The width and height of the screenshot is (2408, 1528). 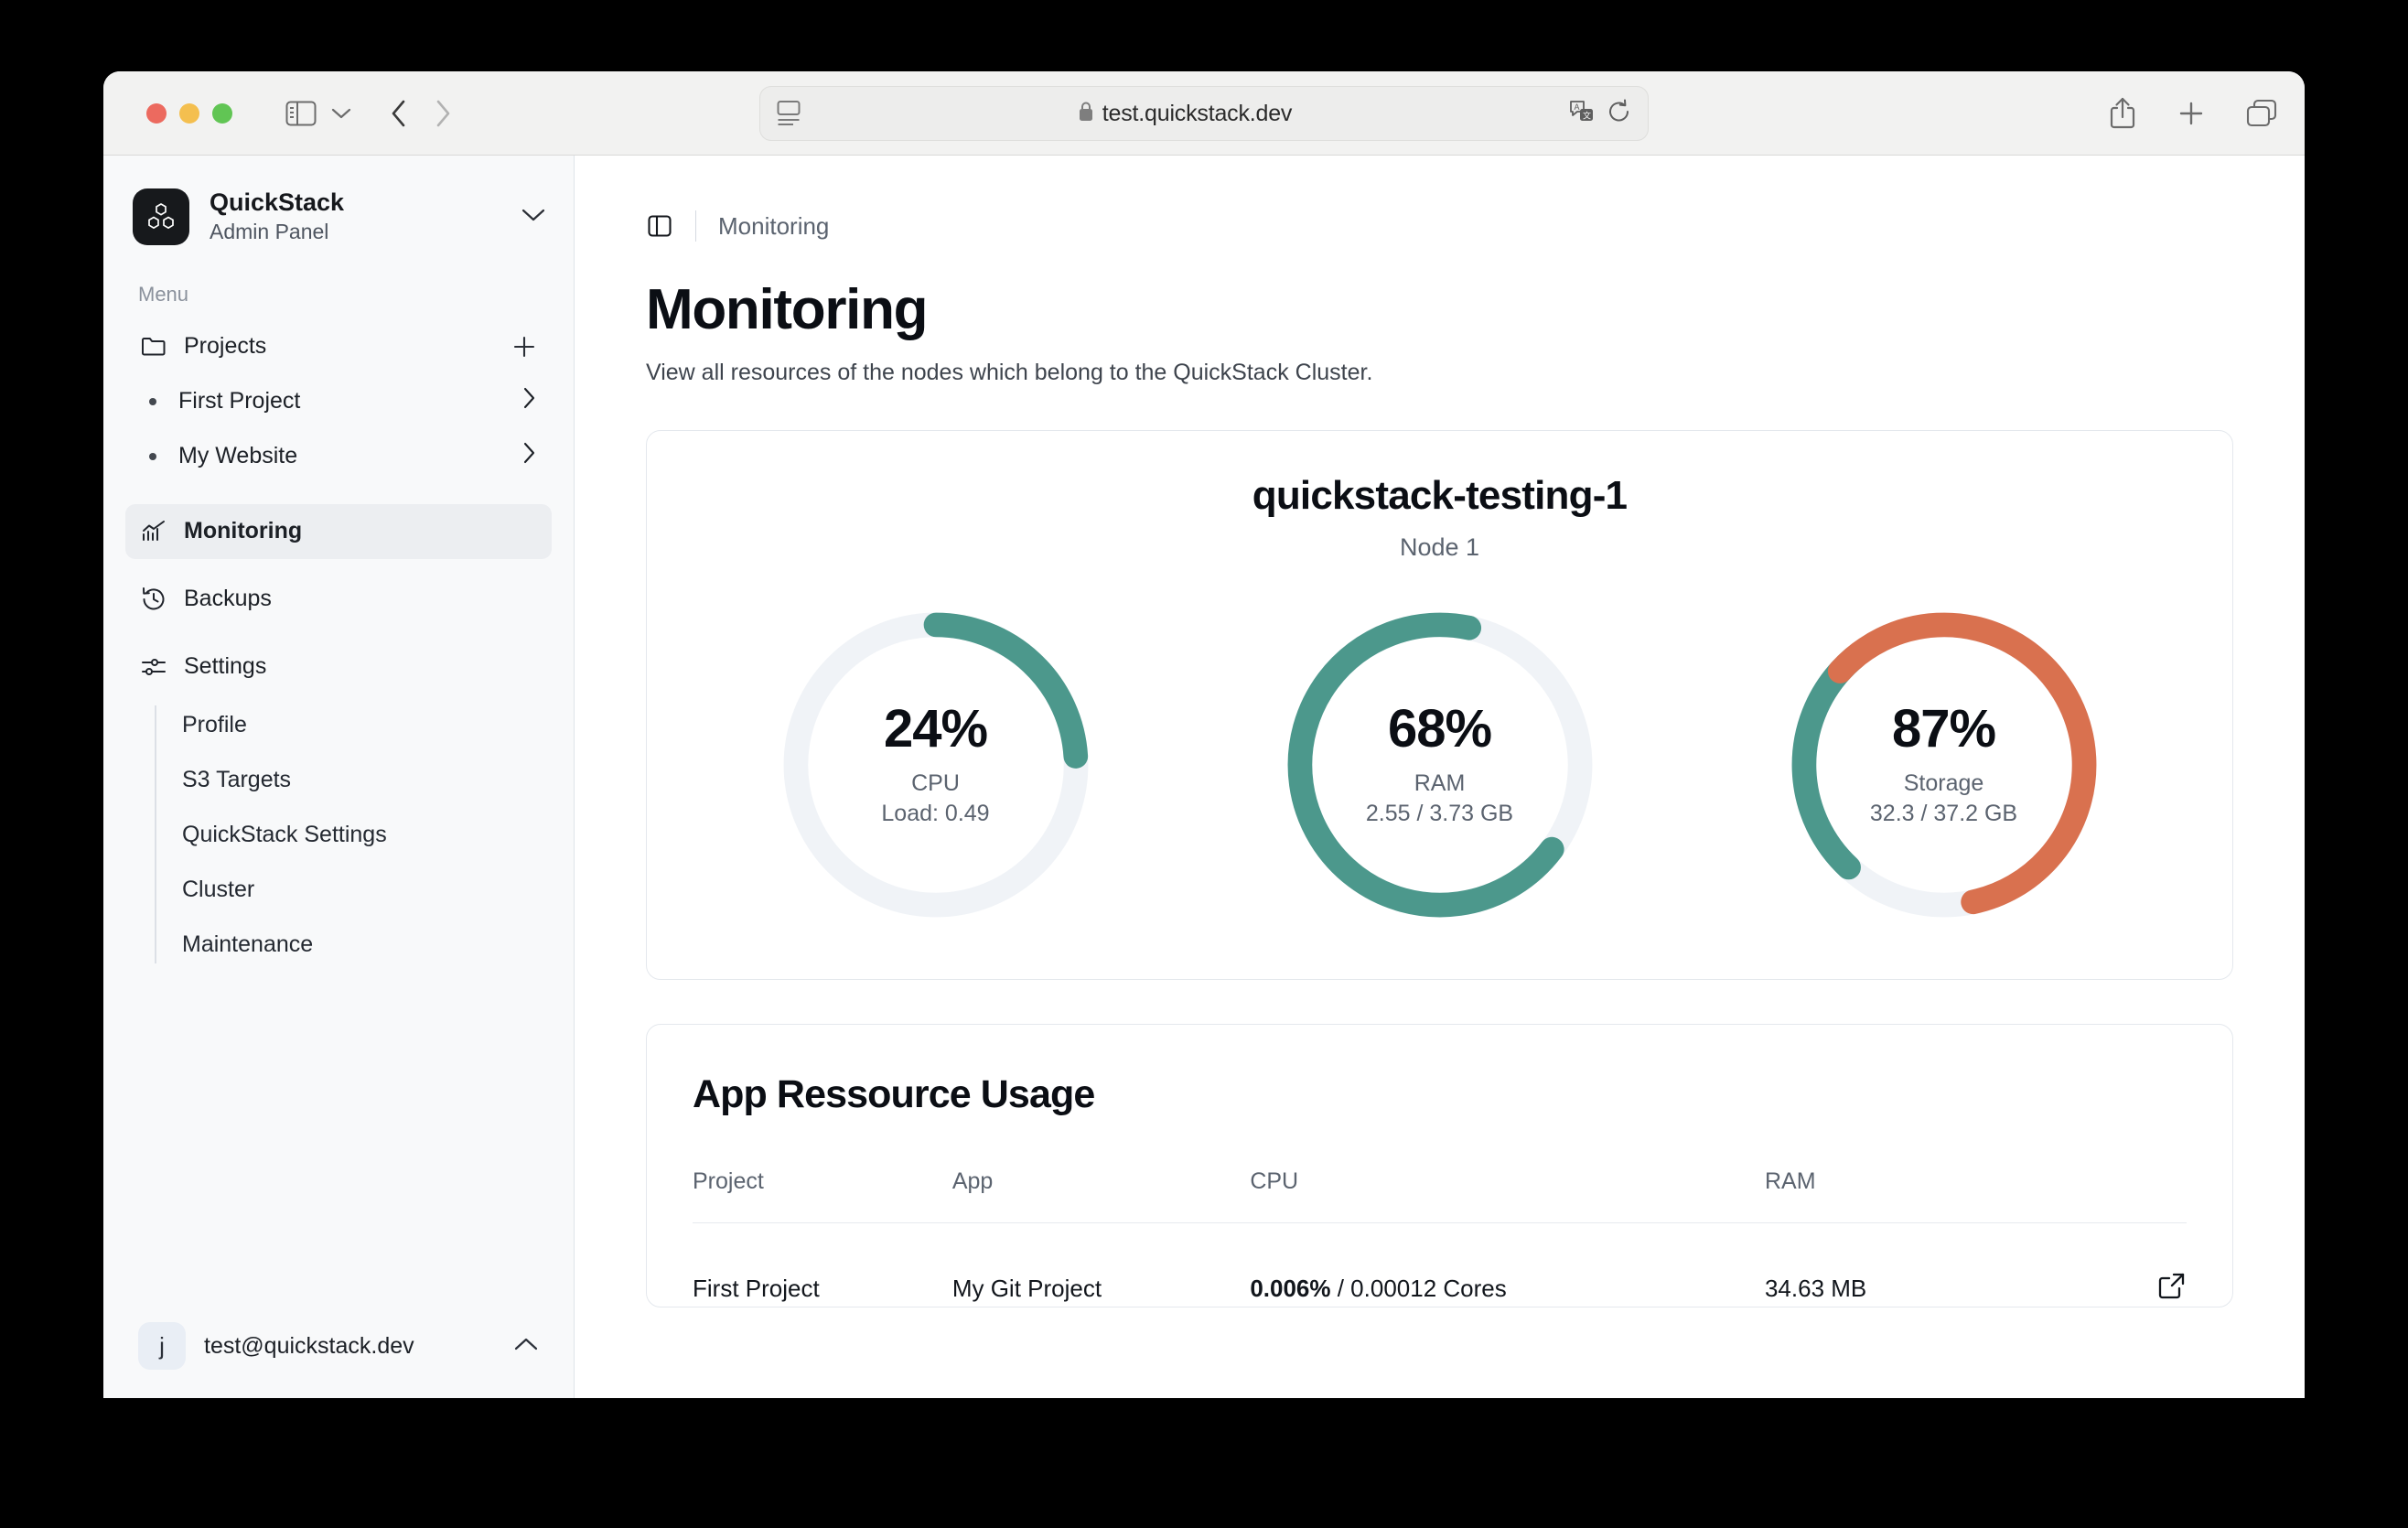 What do you see at coordinates (1418, 1289) in the screenshot?
I see `cell-cpu-cores: / 0.00012 Cores` at bounding box center [1418, 1289].